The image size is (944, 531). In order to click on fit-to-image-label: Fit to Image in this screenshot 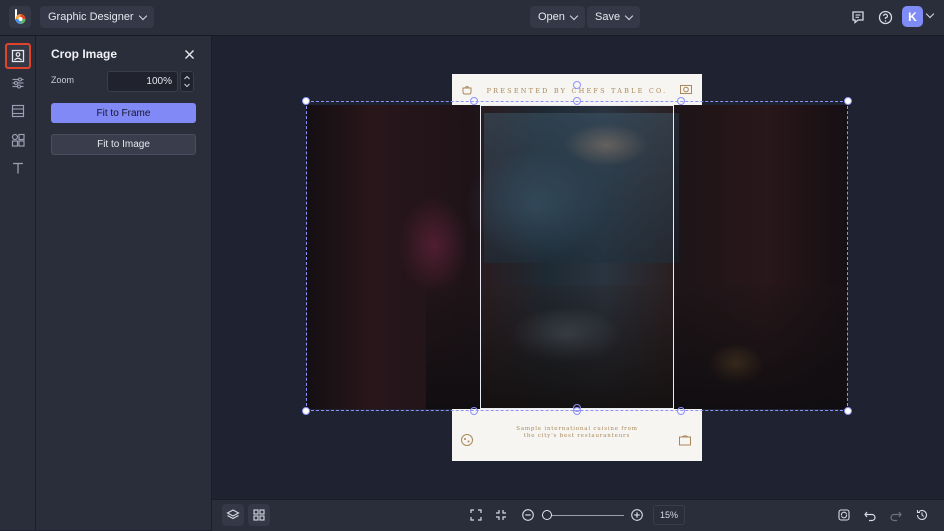, I will do `click(123, 144)`.